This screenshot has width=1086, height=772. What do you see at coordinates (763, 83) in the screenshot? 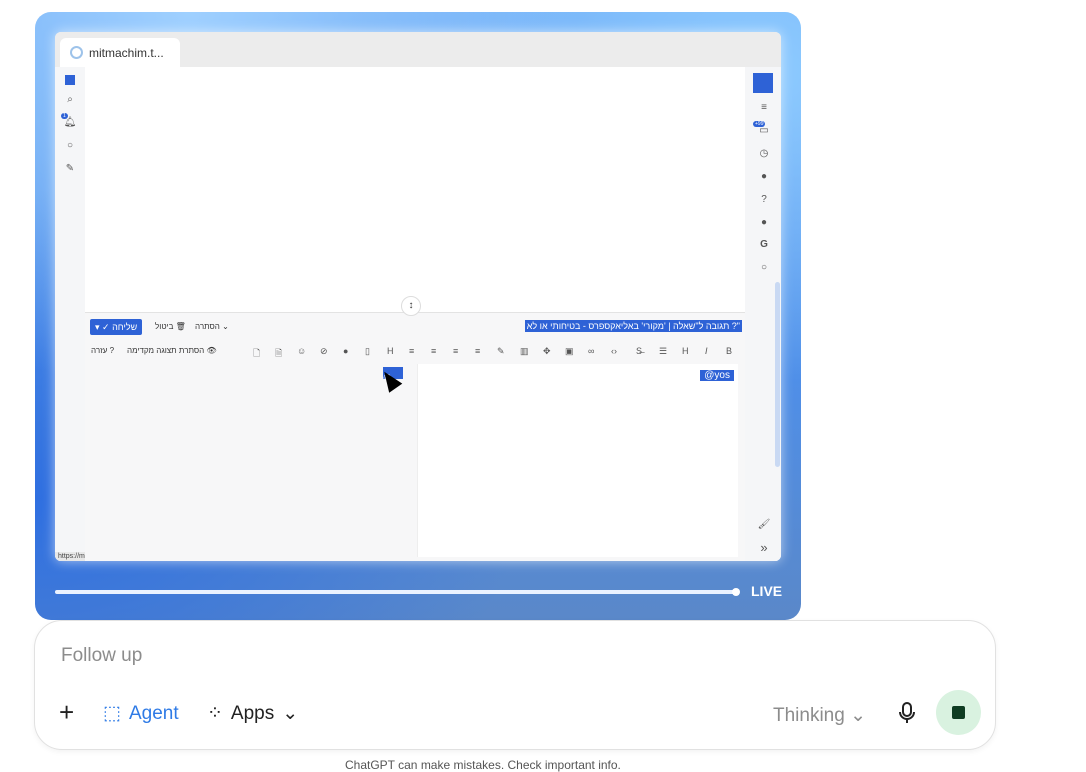
I see `logo-icon` at bounding box center [763, 83].